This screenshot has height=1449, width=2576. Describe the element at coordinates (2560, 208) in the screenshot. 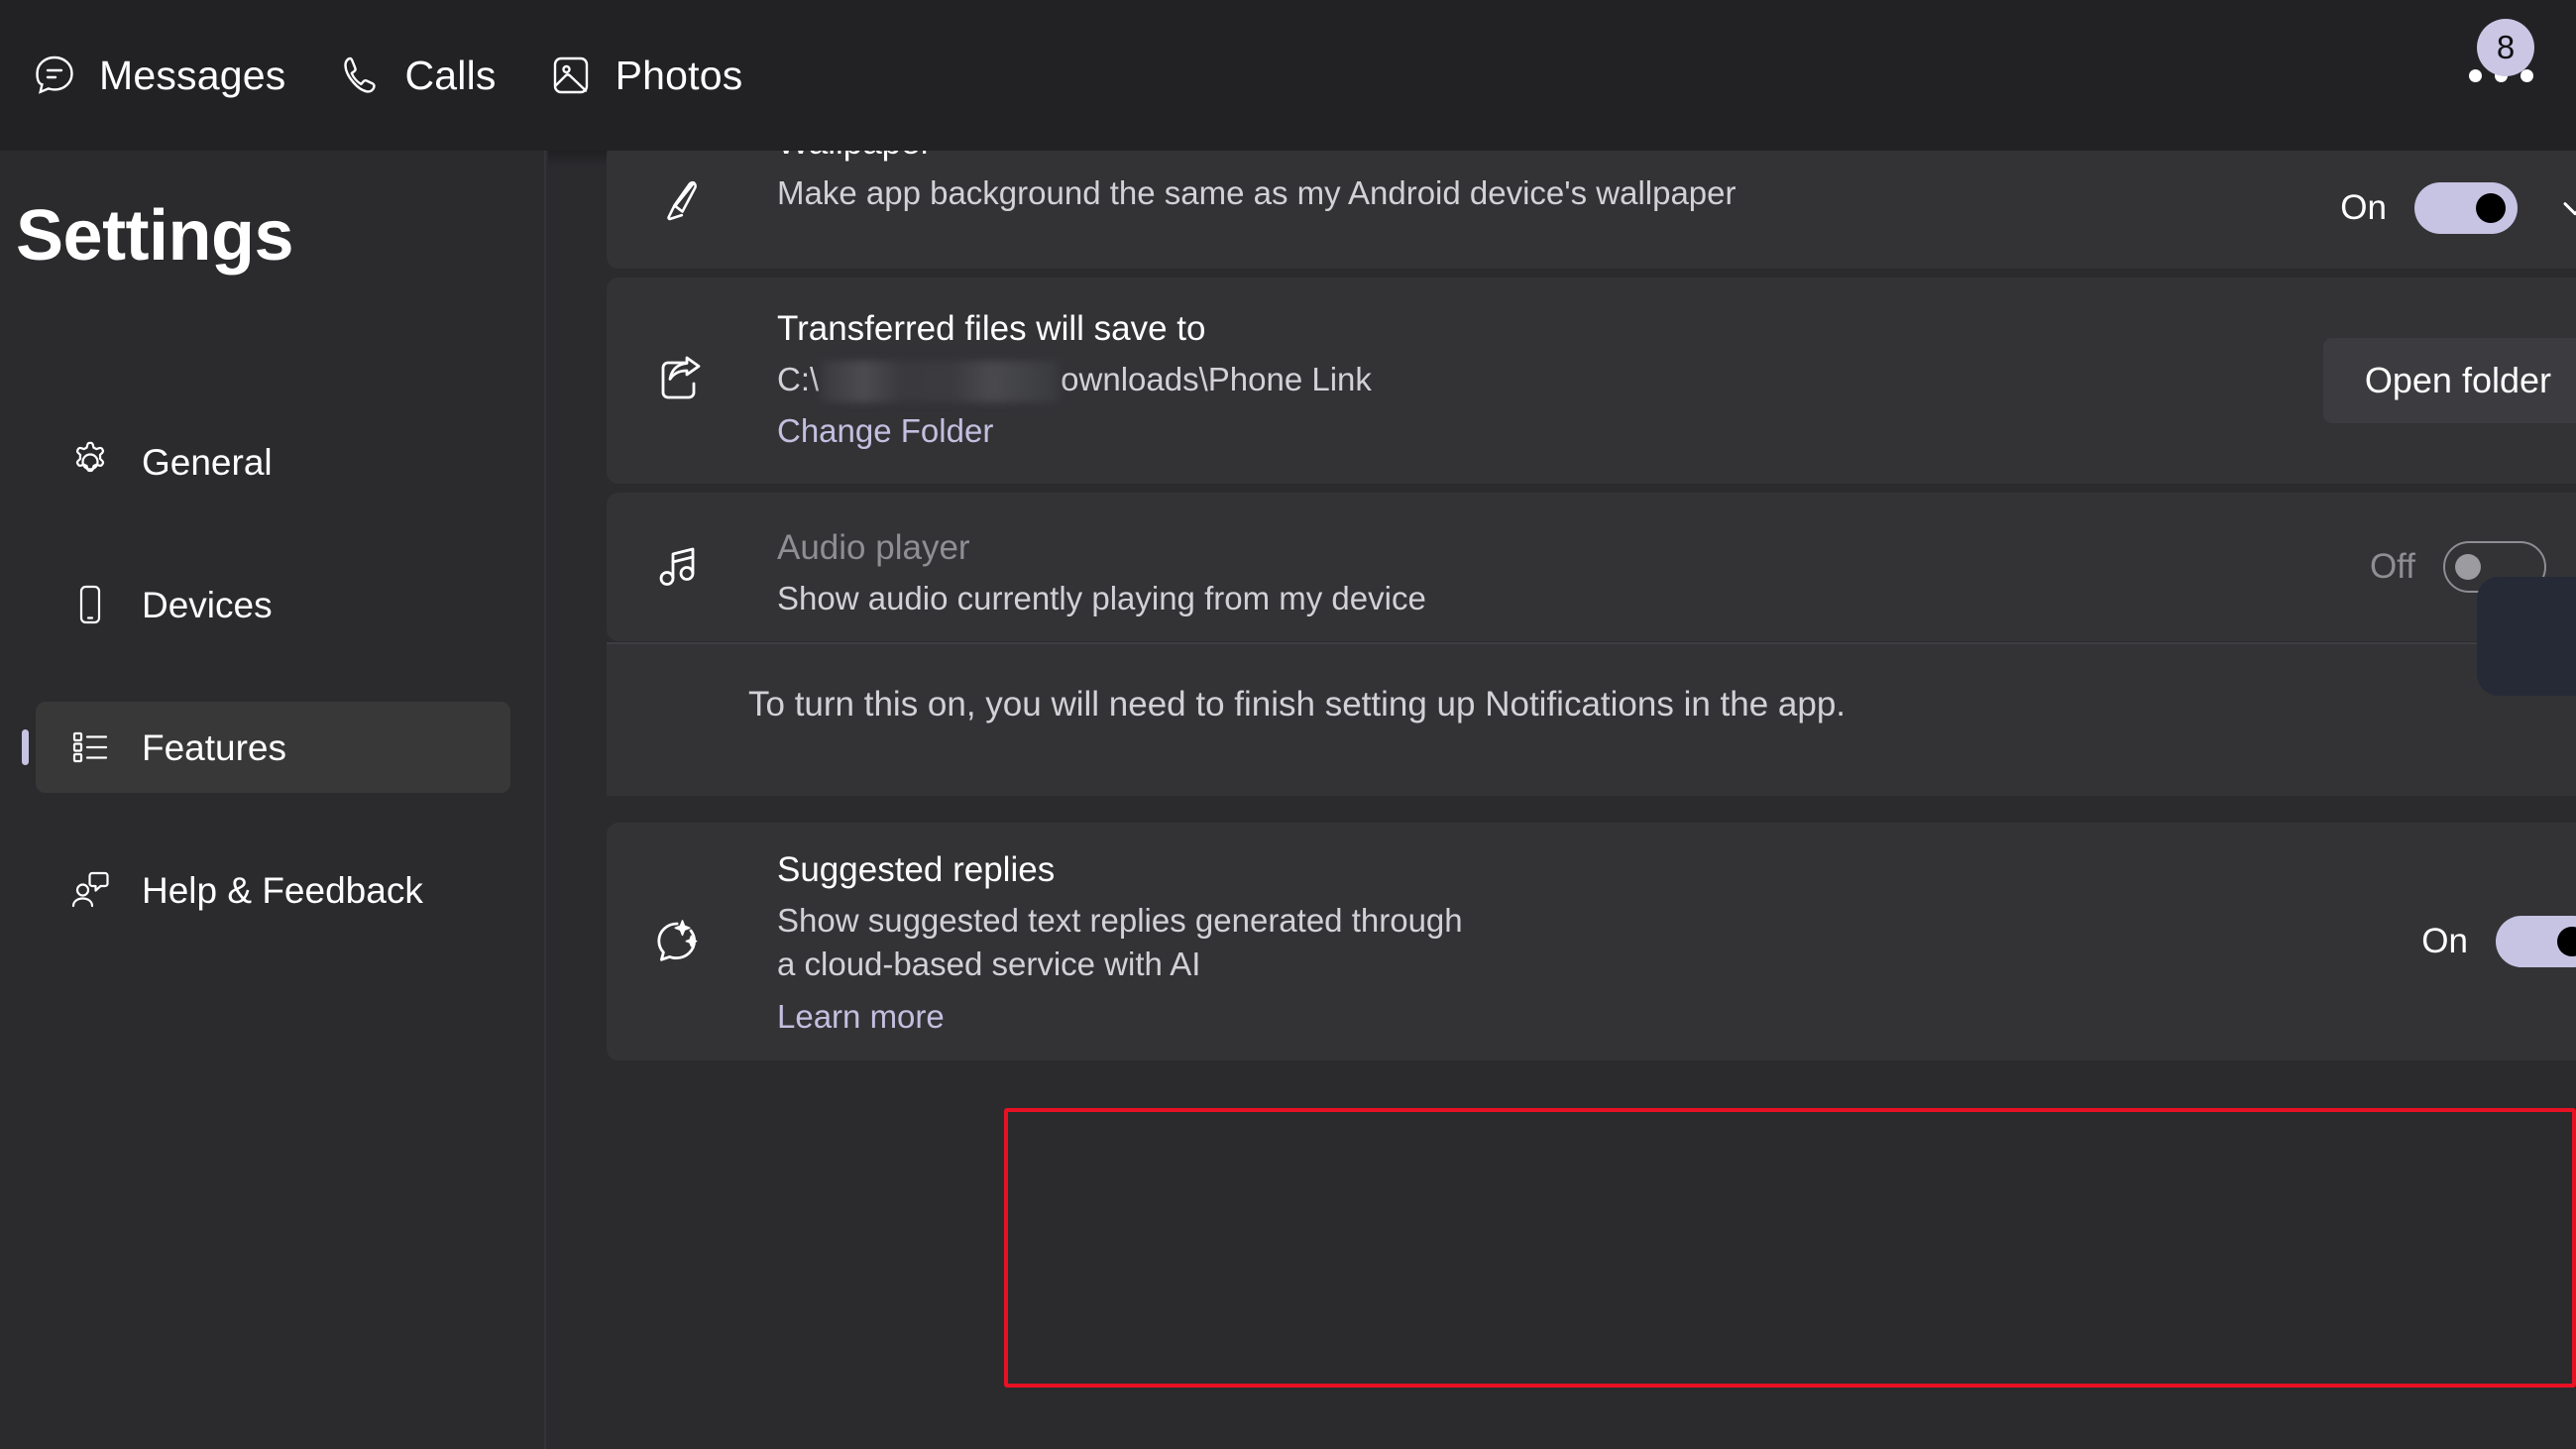

I see `chevron-down-icon` at that location.